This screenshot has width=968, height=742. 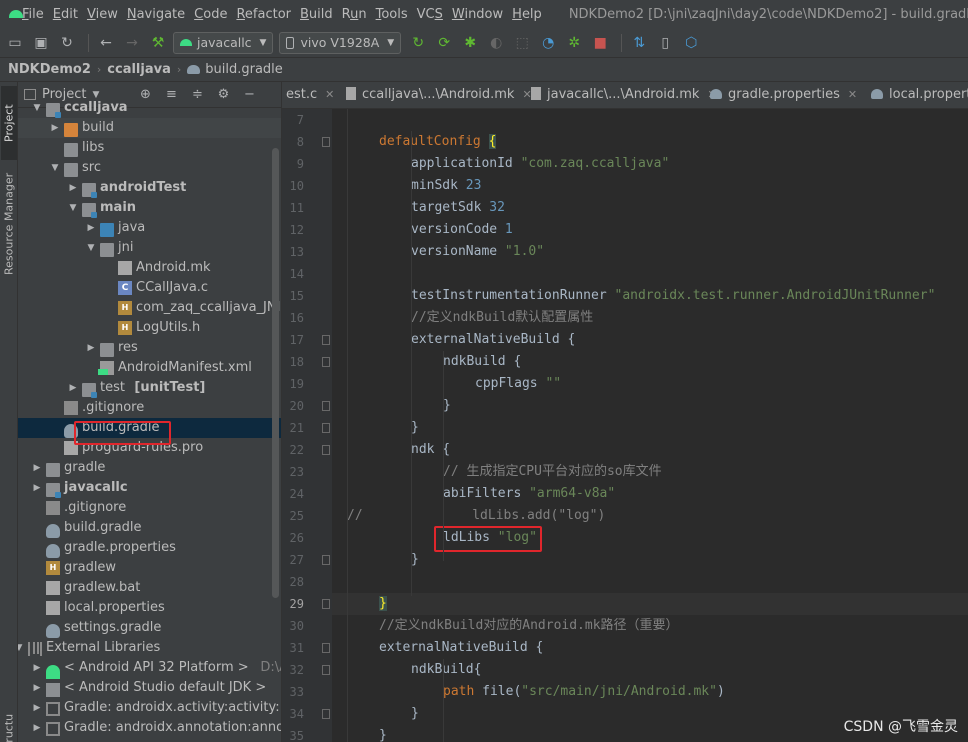 I want to click on tree-item: ▶ gradle, so click(x=149, y=468).